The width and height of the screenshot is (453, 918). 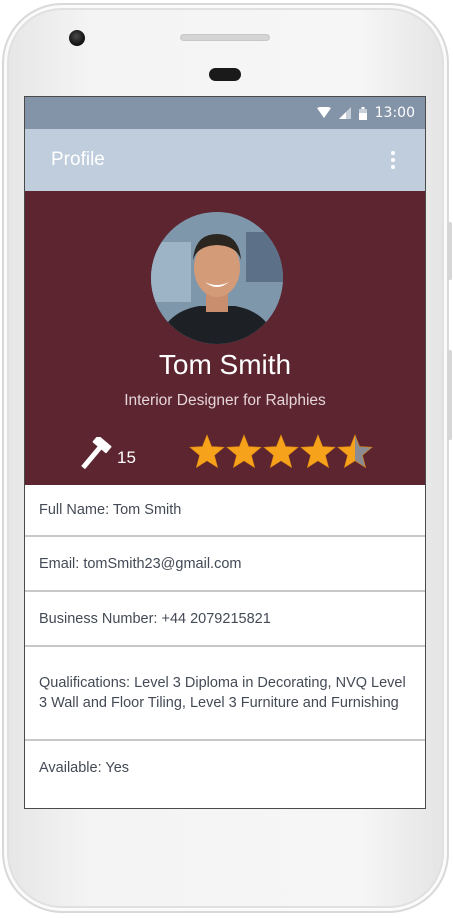 I want to click on detail-row: Available: Yes, so click(x=225, y=767).